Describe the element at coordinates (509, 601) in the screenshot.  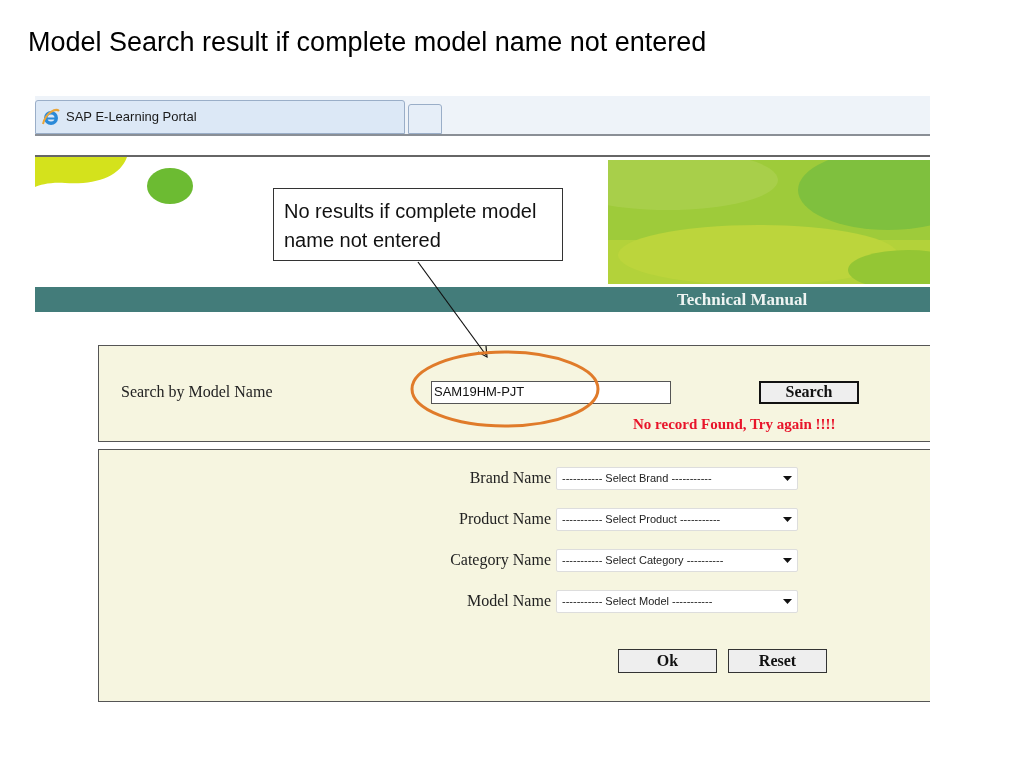
I see `field-label: Model Name` at that location.